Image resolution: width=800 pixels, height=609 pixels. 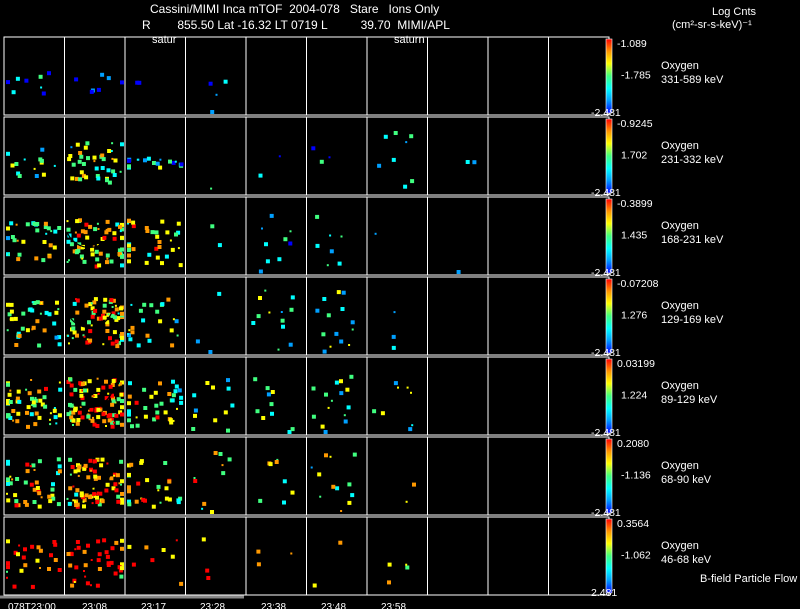 What do you see at coordinates (604, 593) in the screenshot?
I see `colorbar-min-label: 2.481` at bounding box center [604, 593].